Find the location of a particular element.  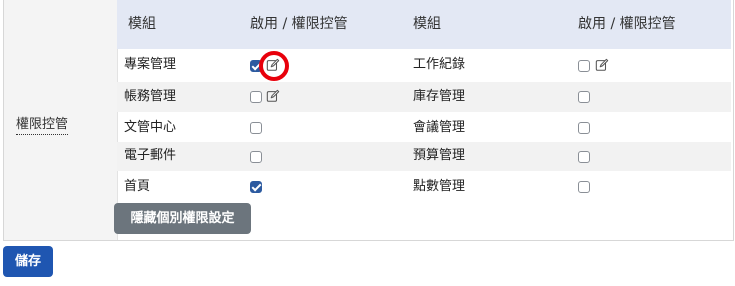

table-row: 電子郵件 預算管理 is located at coordinates (424, 156).